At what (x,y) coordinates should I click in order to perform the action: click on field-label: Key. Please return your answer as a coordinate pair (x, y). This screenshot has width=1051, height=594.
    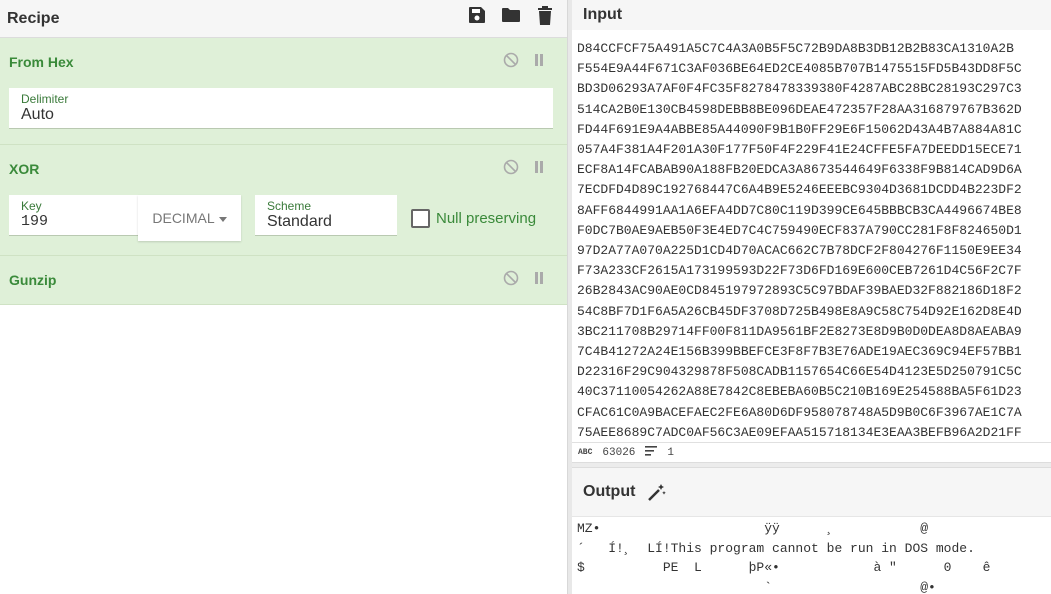
    Looking at the image, I should click on (31, 206).